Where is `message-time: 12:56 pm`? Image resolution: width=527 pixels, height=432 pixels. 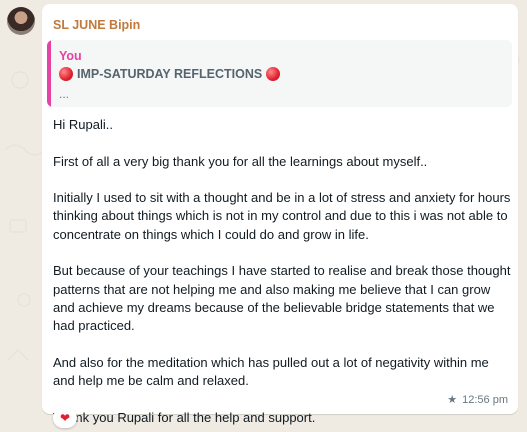
message-time: 12:56 pm is located at coordinates (485, 399).